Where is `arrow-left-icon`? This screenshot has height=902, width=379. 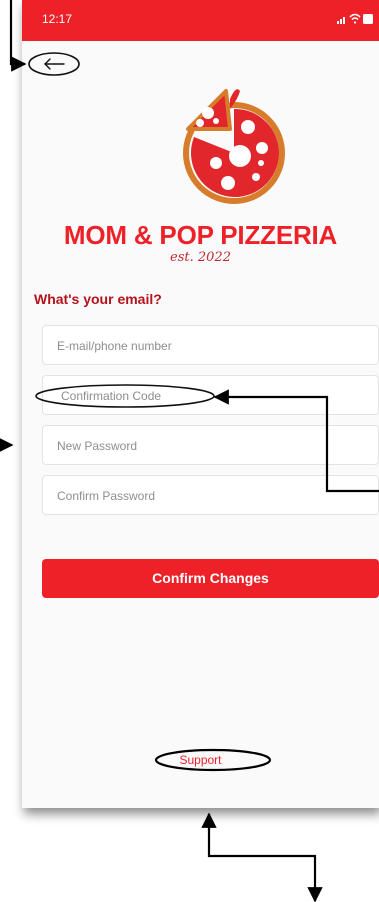
arrow-left-icon is located at coordinates (54, 64).